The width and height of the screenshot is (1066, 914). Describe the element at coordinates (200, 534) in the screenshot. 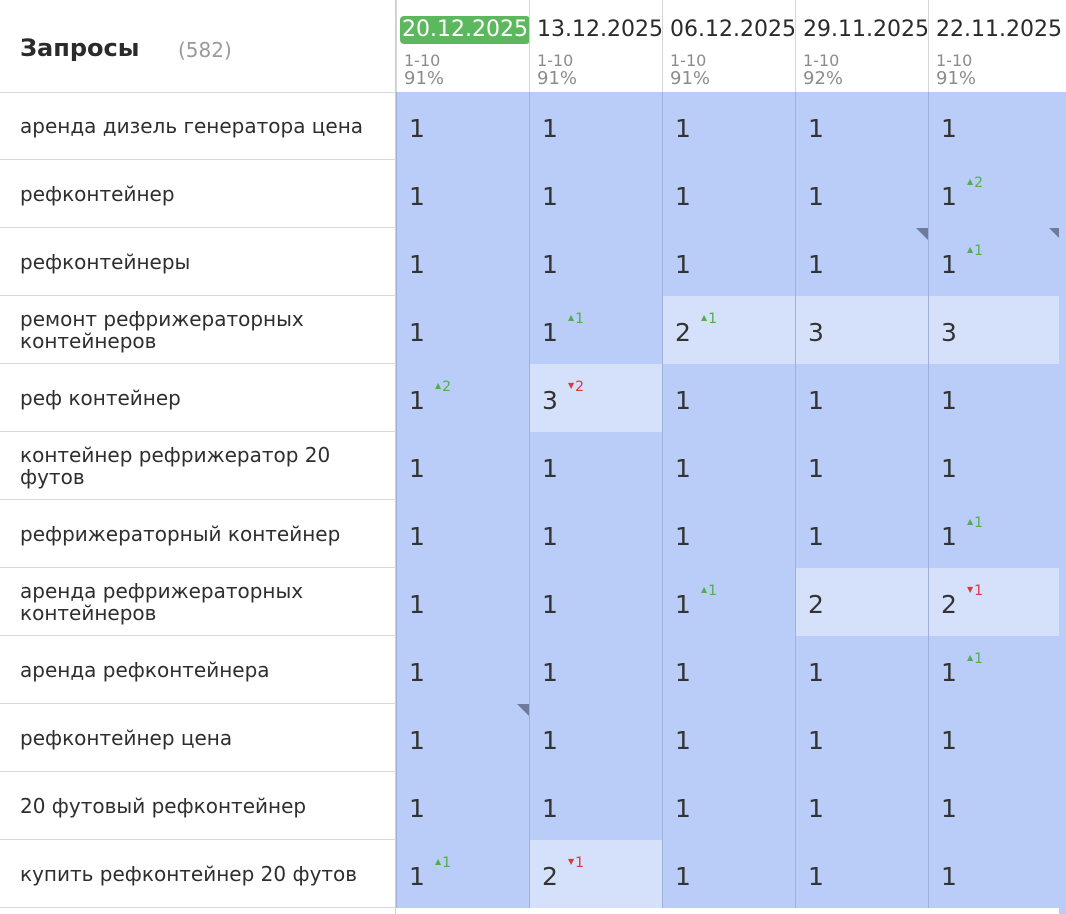

I see `query-text: рефрижераторный контейнер` at that location.